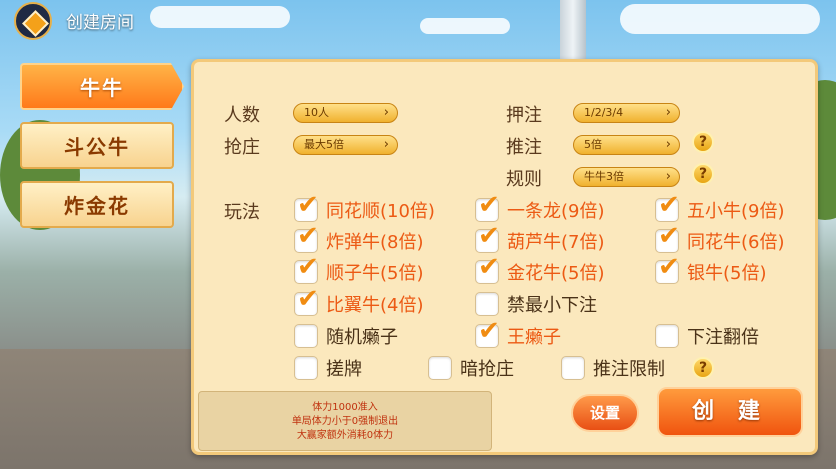 The width and height of the screenshot is (836, 469). Describe the element at coordinates (626, 177) in the screenshot. I see `rule-select: 牛牛3倍 ›` at that location.